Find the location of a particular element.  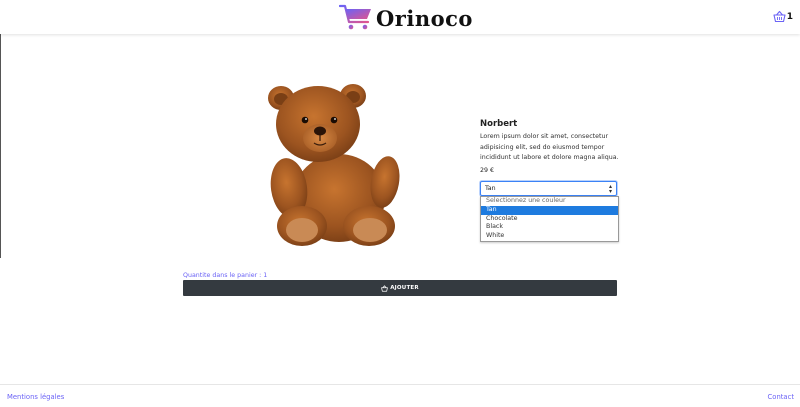

add-button-label: AJOUTER is located at coordinates (404, 288).